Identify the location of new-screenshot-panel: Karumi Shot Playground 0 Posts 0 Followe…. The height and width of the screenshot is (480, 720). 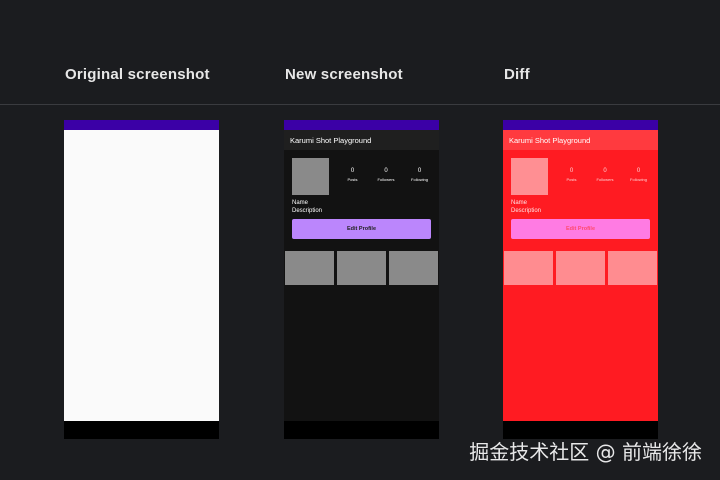
(361, 279).